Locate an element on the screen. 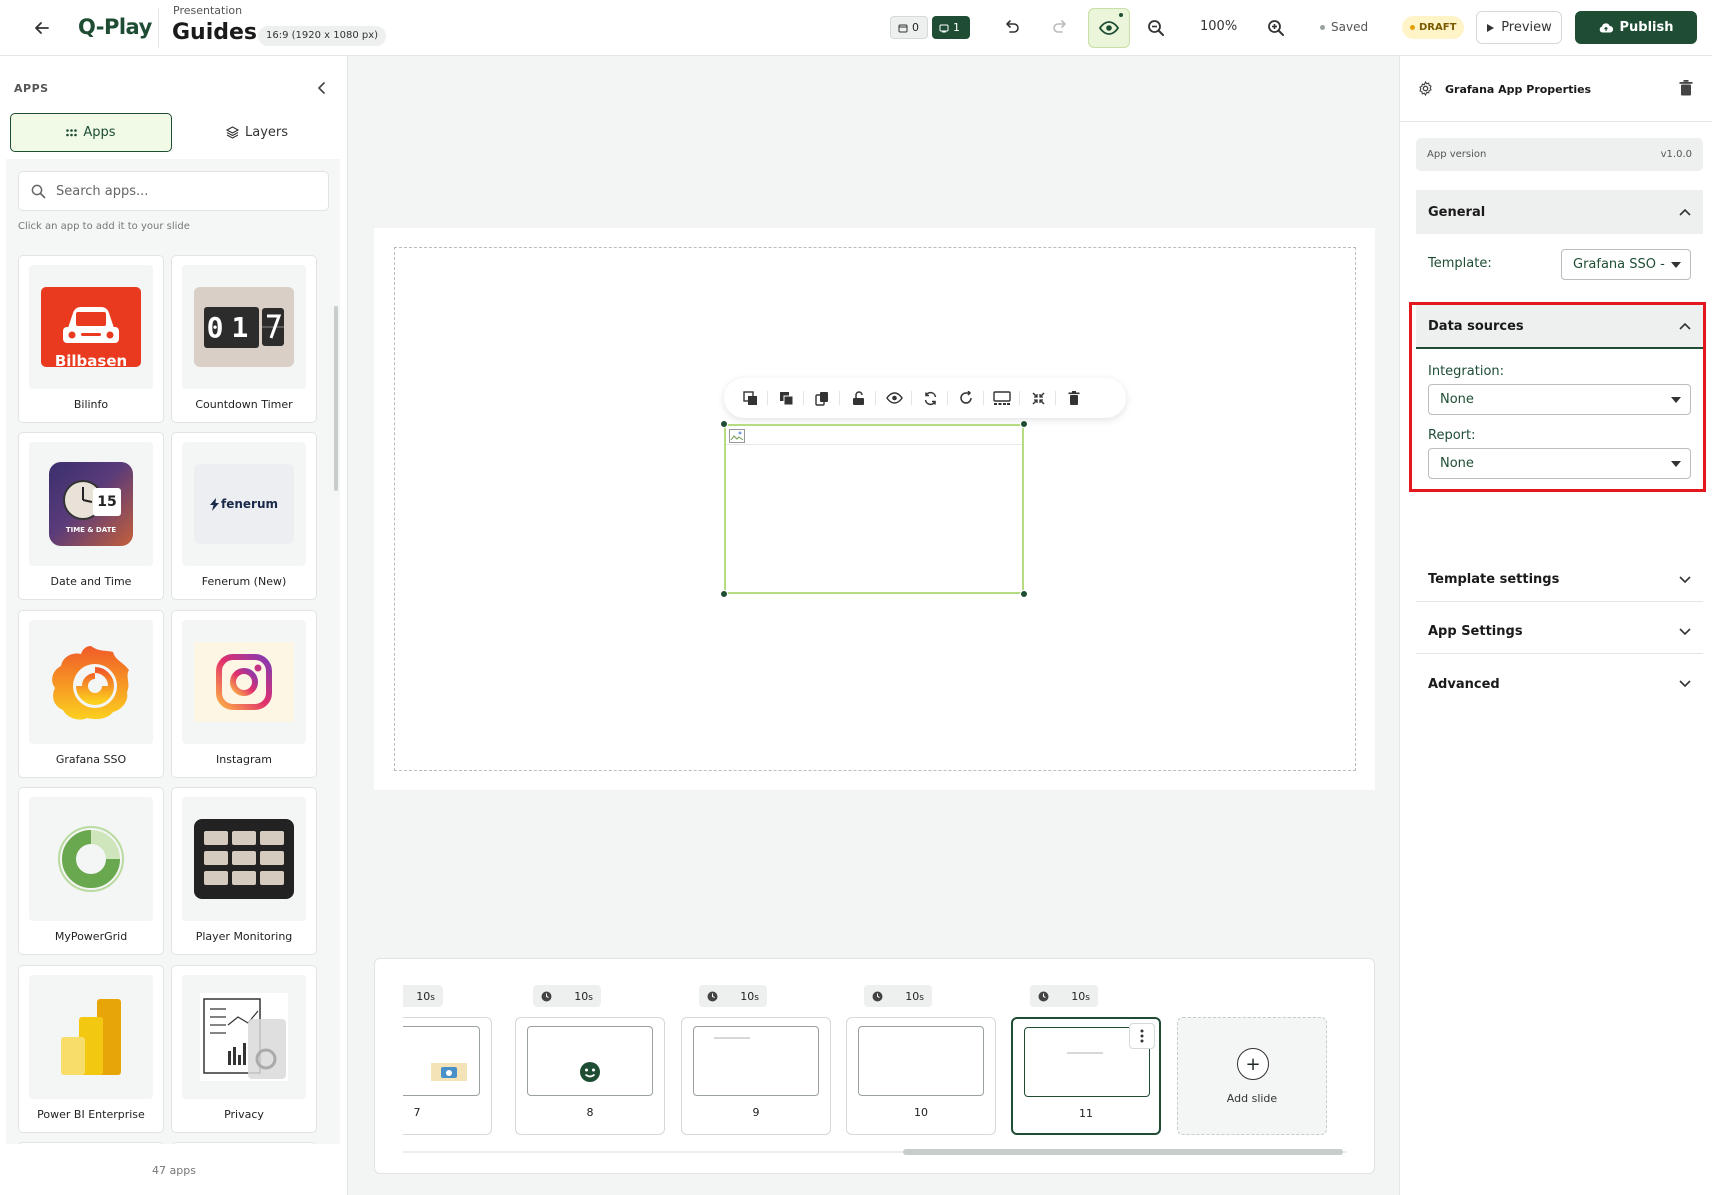 Image resolution: width=1712 pixels, height=1195 pixels. app-card-fenerum: fenerum Fenerum (New) is located at coordinates (244, 516).